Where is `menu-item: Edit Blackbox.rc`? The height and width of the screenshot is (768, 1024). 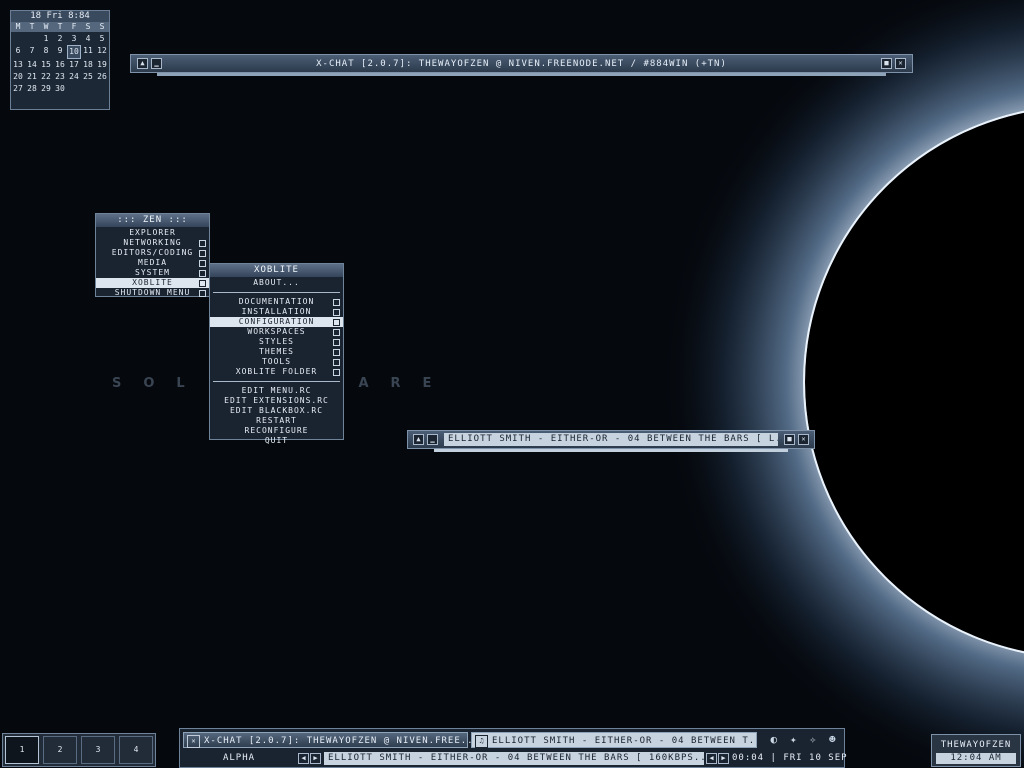
menu-item: Edit Blackbox.rc is located at coordinates (276, 411).